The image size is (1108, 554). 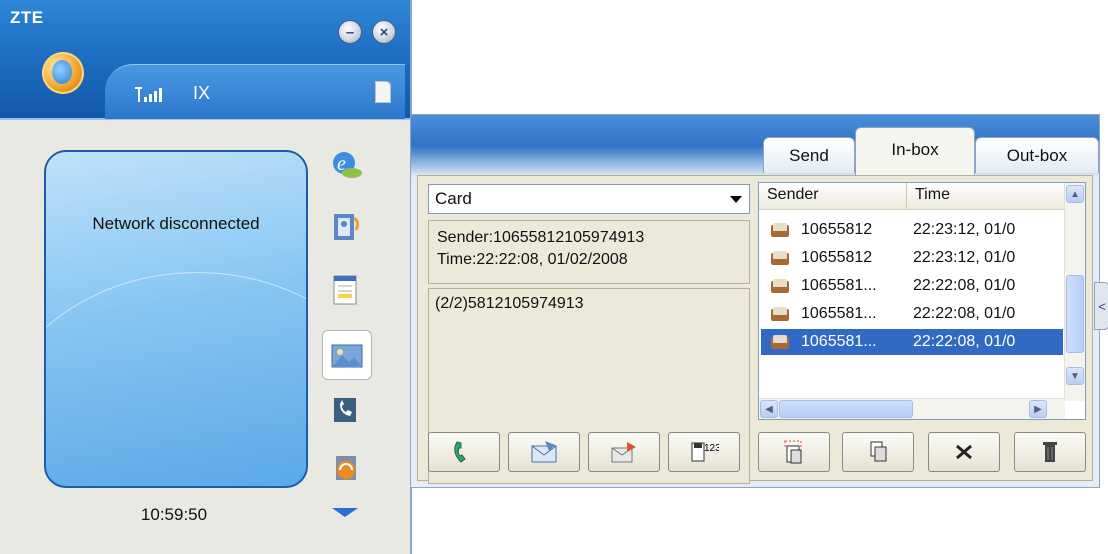 What do you see at coordinates (986, 196) in the screenshot?
I see `column-header-time: Time` at bounding box center [986, 196].